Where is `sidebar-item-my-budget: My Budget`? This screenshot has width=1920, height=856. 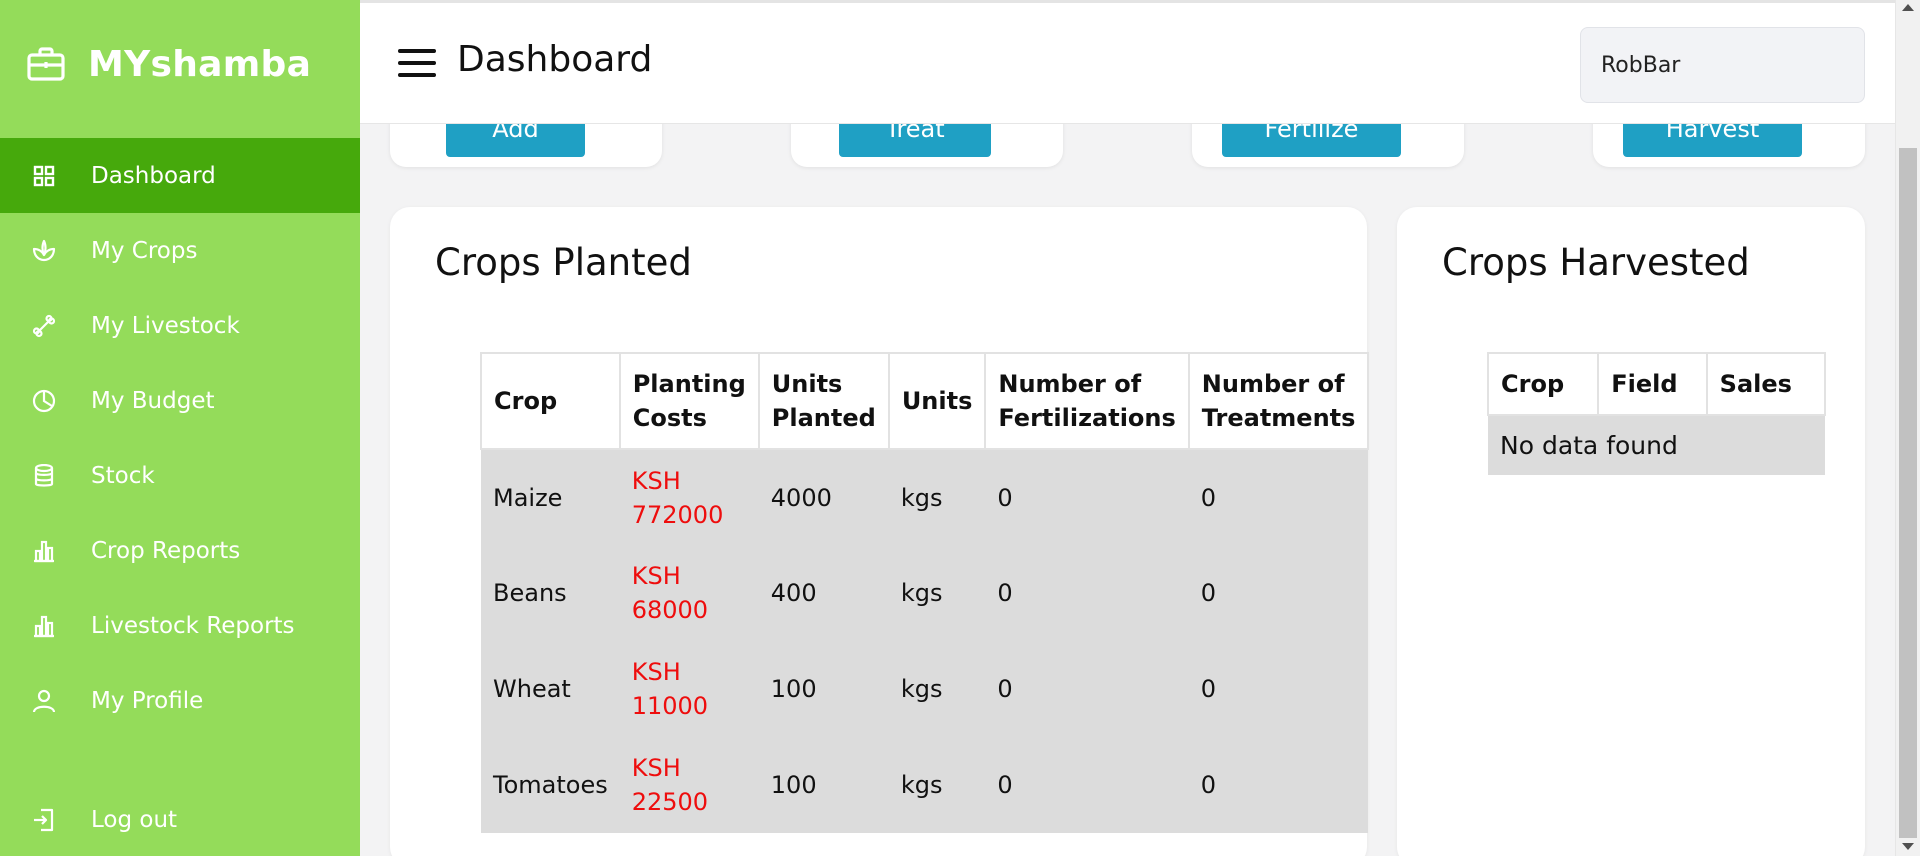
sidebar-item-my-budget: My Budget is located at coordinates (180, 400).